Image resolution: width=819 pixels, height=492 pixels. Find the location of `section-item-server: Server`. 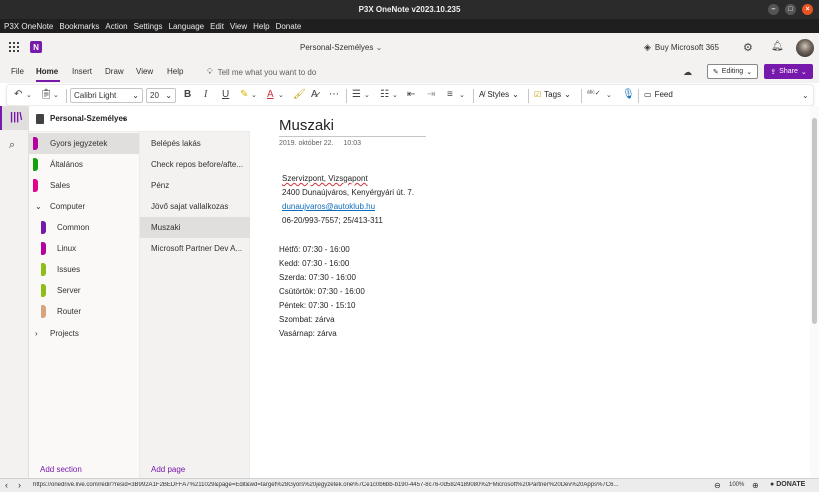

section-item-server: Server is located at coordinates (84, 290).